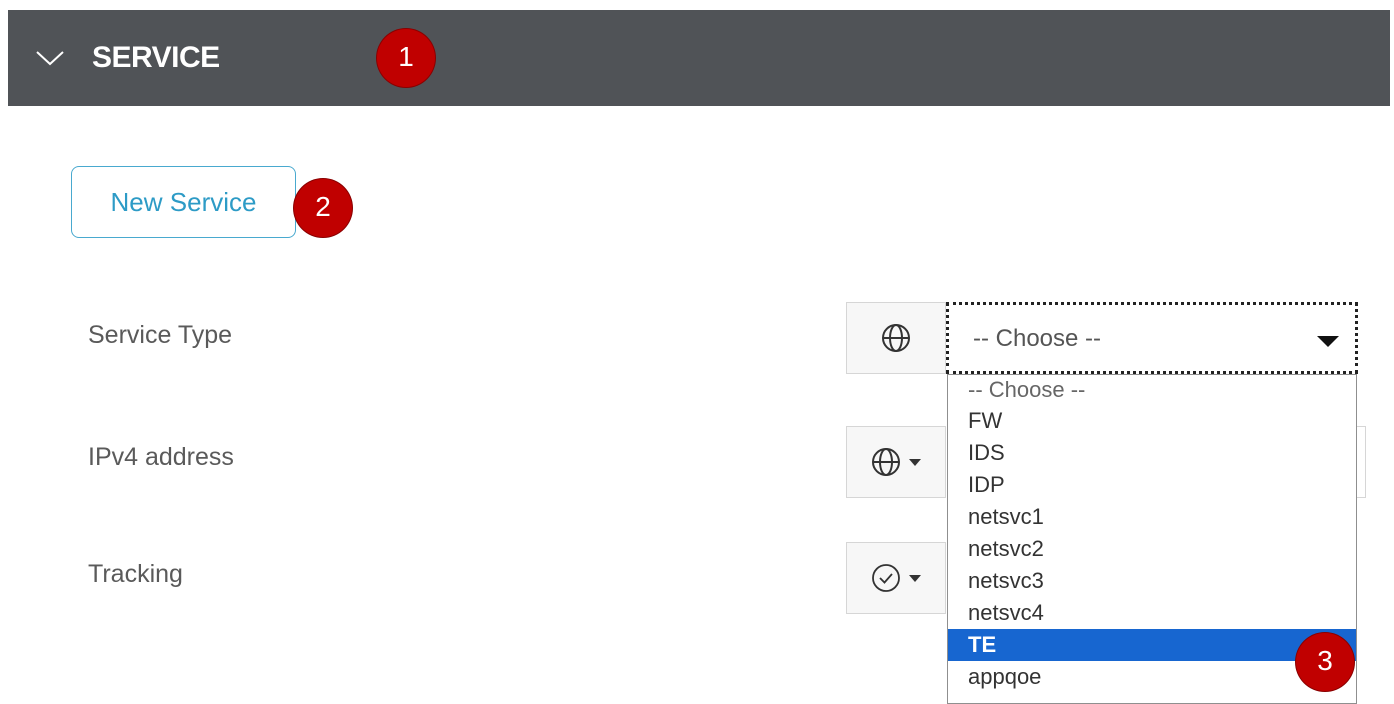 The height and width of the screenshot is (704, 1394). What do you see at coordinates (699, 58) in the screenshot?
I see `service-section-header: SERVICE` at bounding box center [699, 58].